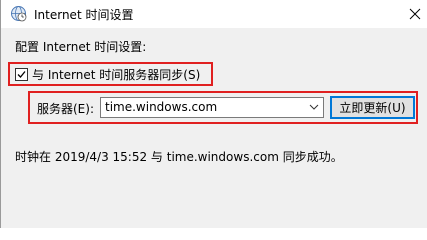 This screenshot has height=240, width=427. I want to click on server-combobox: time.windows.com, so click(212, 107).